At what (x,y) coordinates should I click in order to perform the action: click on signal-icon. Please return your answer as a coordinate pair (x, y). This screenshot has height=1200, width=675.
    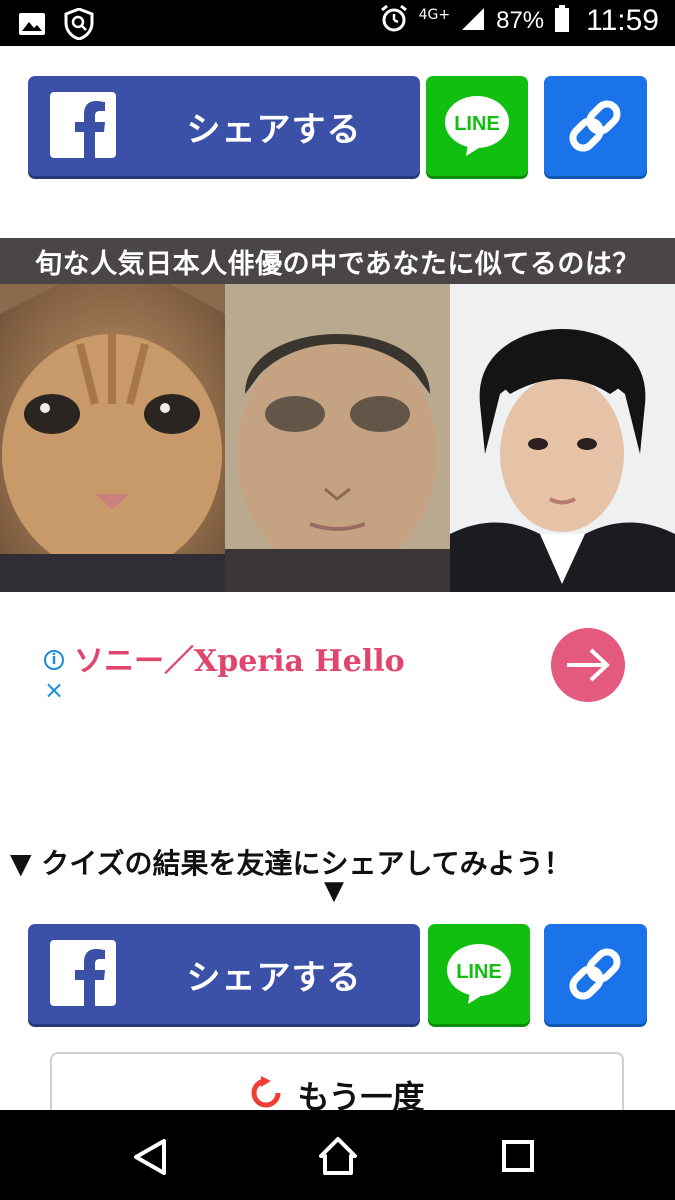
    Looking at the image, I should click on (473, 21).